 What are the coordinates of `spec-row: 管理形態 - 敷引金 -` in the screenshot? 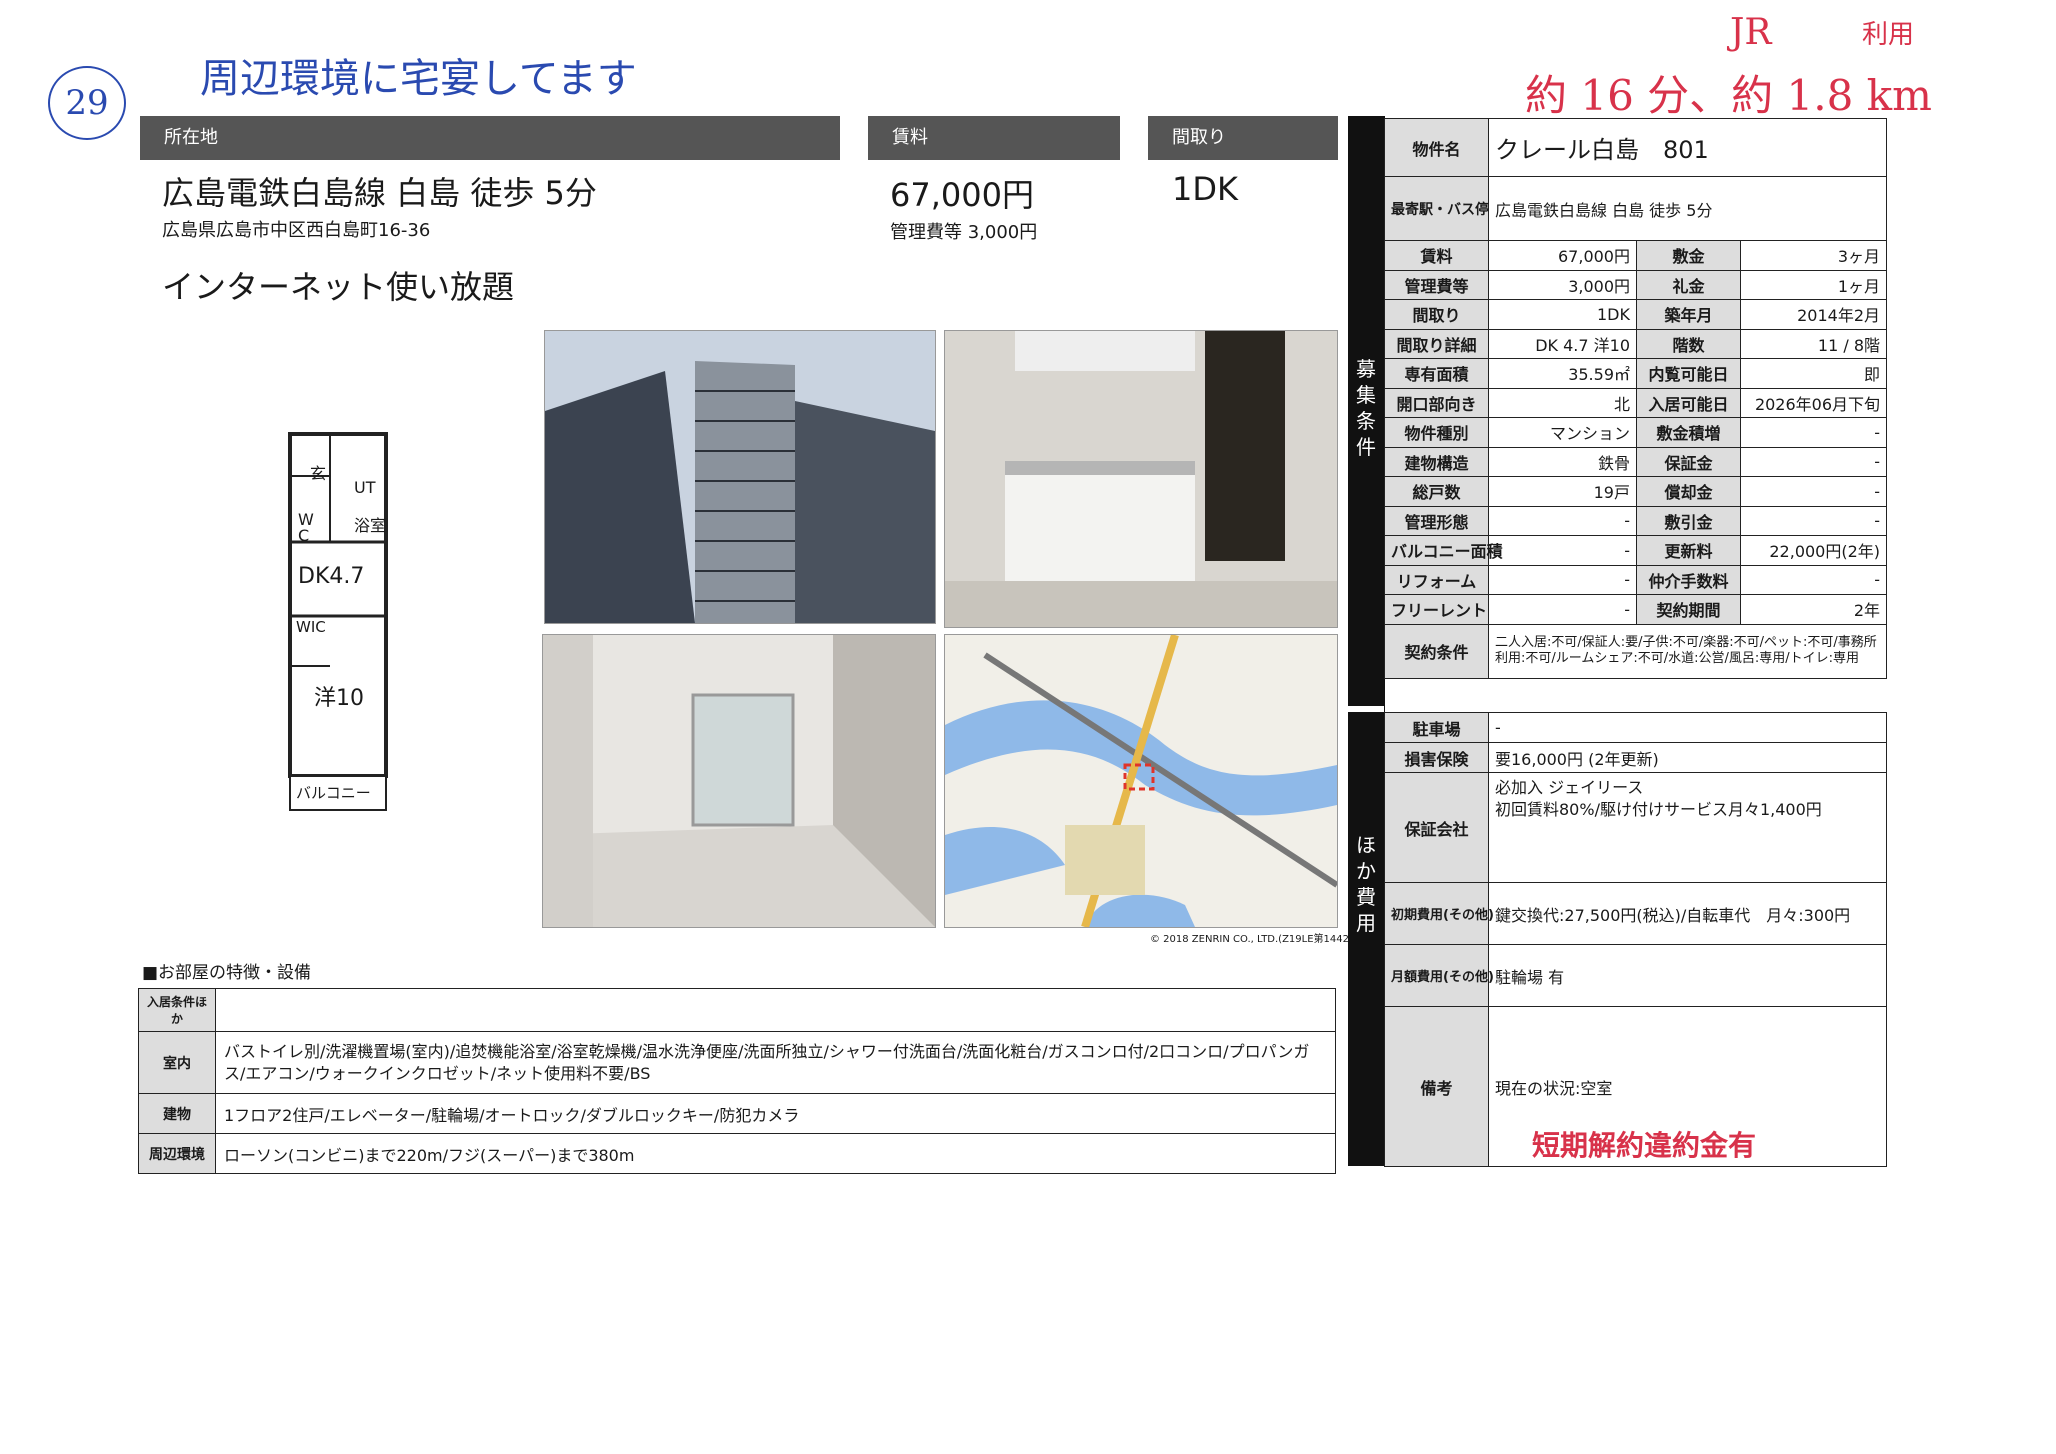 It's located at (1636, 520).